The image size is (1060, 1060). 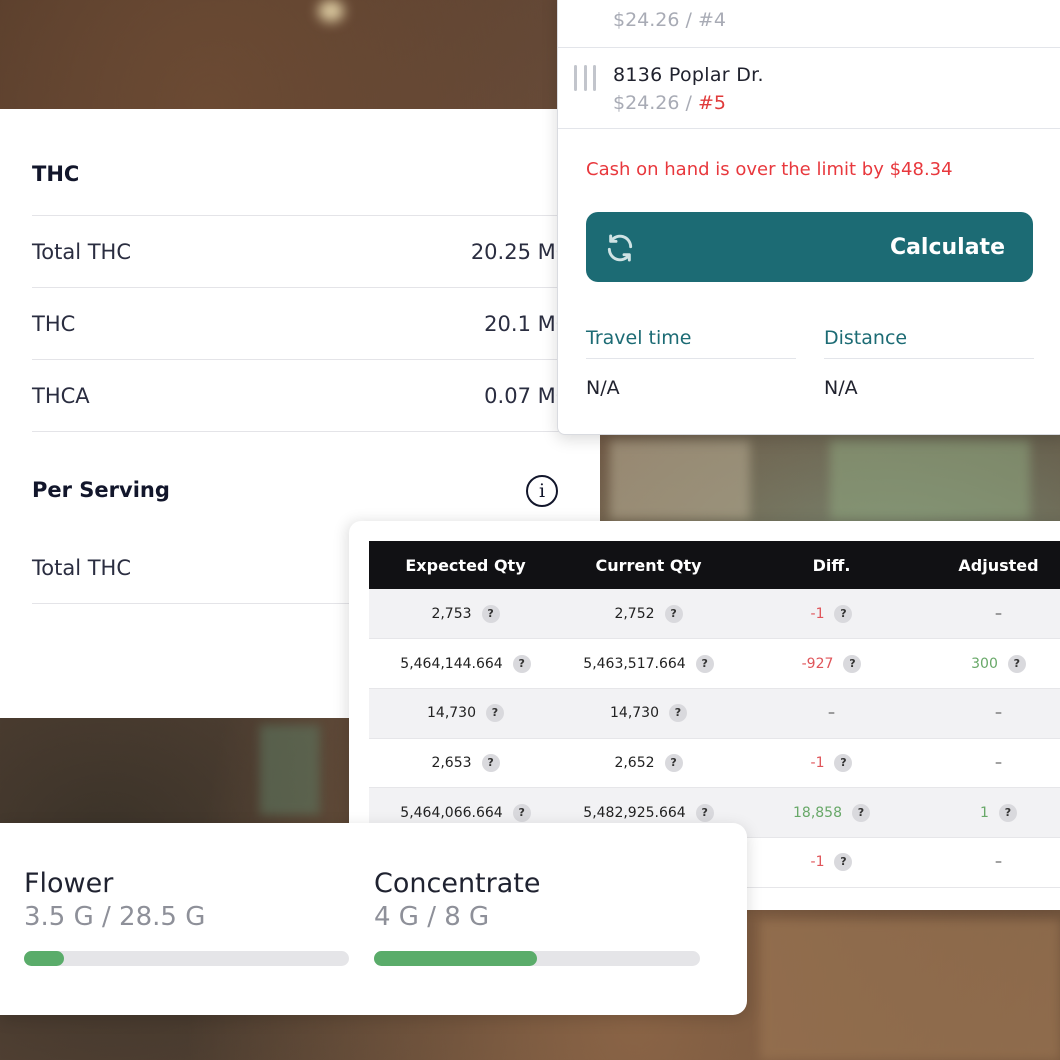 I want to click on table-row: 2,753? 2,752? -1? –, so click(x=714, y=614).